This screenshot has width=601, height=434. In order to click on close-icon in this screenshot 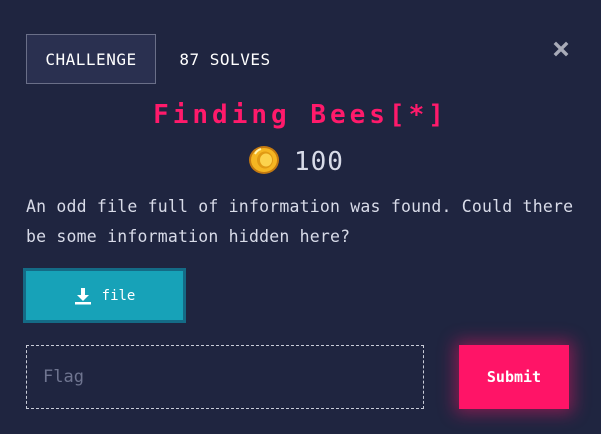, I will do `click(561, 51)`.